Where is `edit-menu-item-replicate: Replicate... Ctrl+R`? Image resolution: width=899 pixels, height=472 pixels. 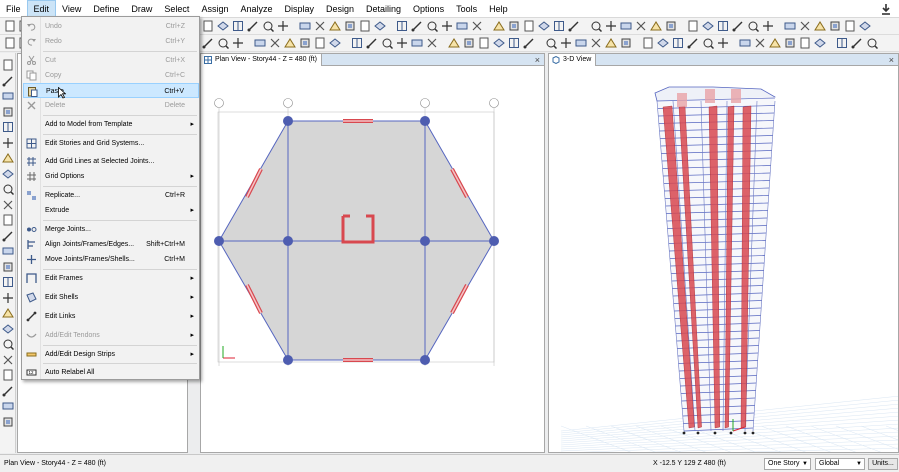
edit-menu-item-replicate: Replicate... Ctrl+R is located at coordinates (111, 195).